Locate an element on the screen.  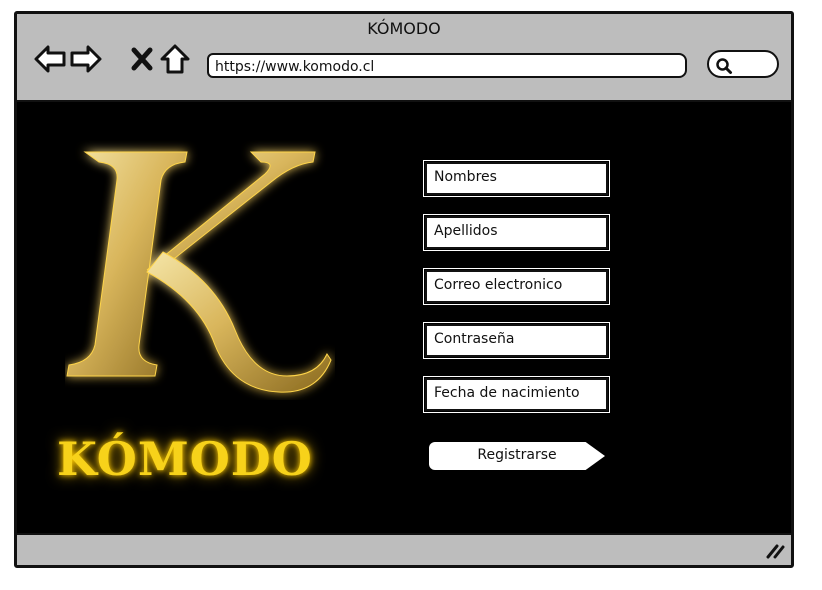
password-field: Contraseña is located at coordinates (516, 340).